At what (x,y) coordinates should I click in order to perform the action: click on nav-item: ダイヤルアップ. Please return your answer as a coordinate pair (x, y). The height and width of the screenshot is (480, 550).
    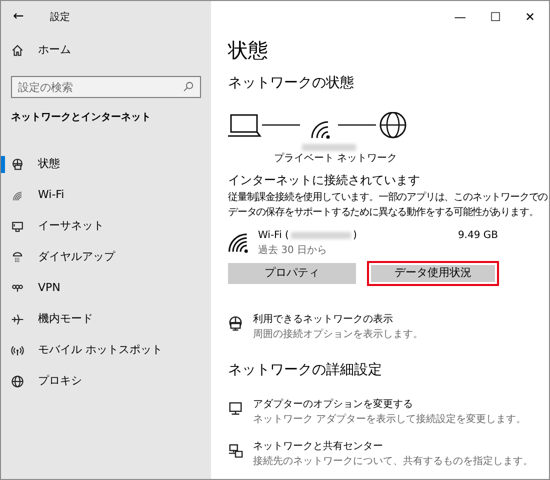
    Looking at the image, I should click on (106, 257).